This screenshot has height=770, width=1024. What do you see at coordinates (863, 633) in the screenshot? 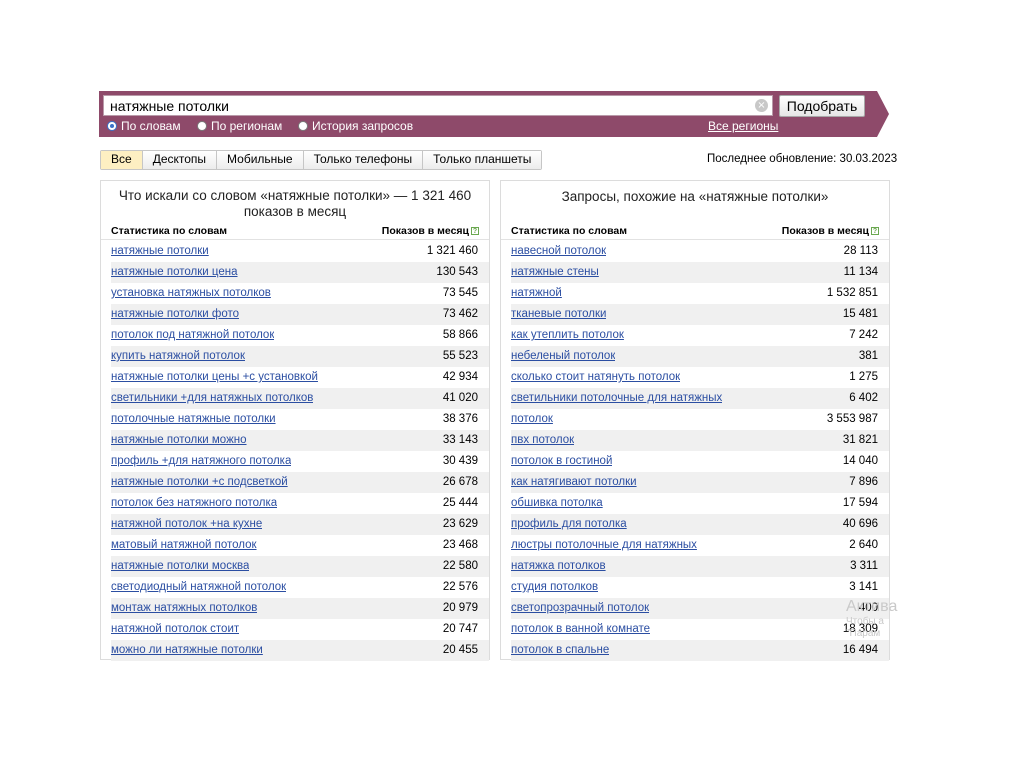
I see `watermark-line: "Парам` at bounding box center [863, 633].